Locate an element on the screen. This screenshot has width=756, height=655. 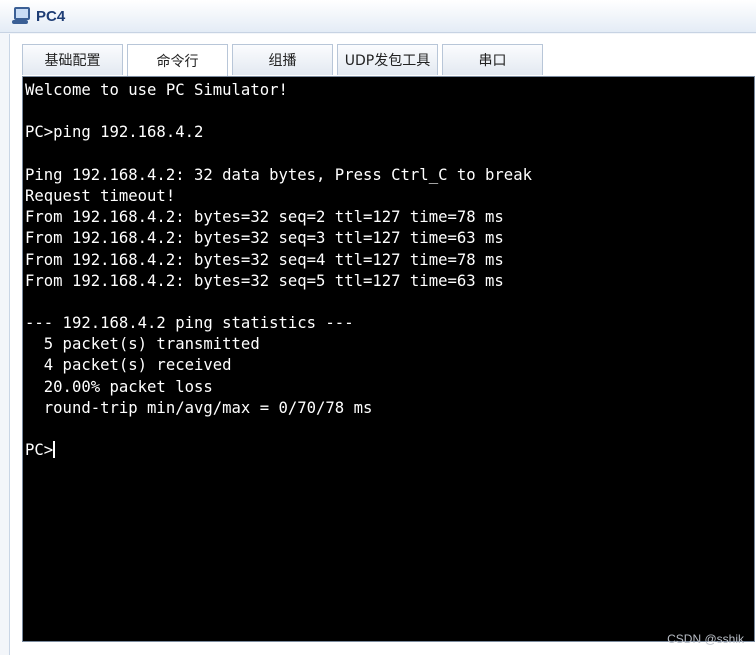
tab-multicast: 组播 is located at coordinates (282, 59).